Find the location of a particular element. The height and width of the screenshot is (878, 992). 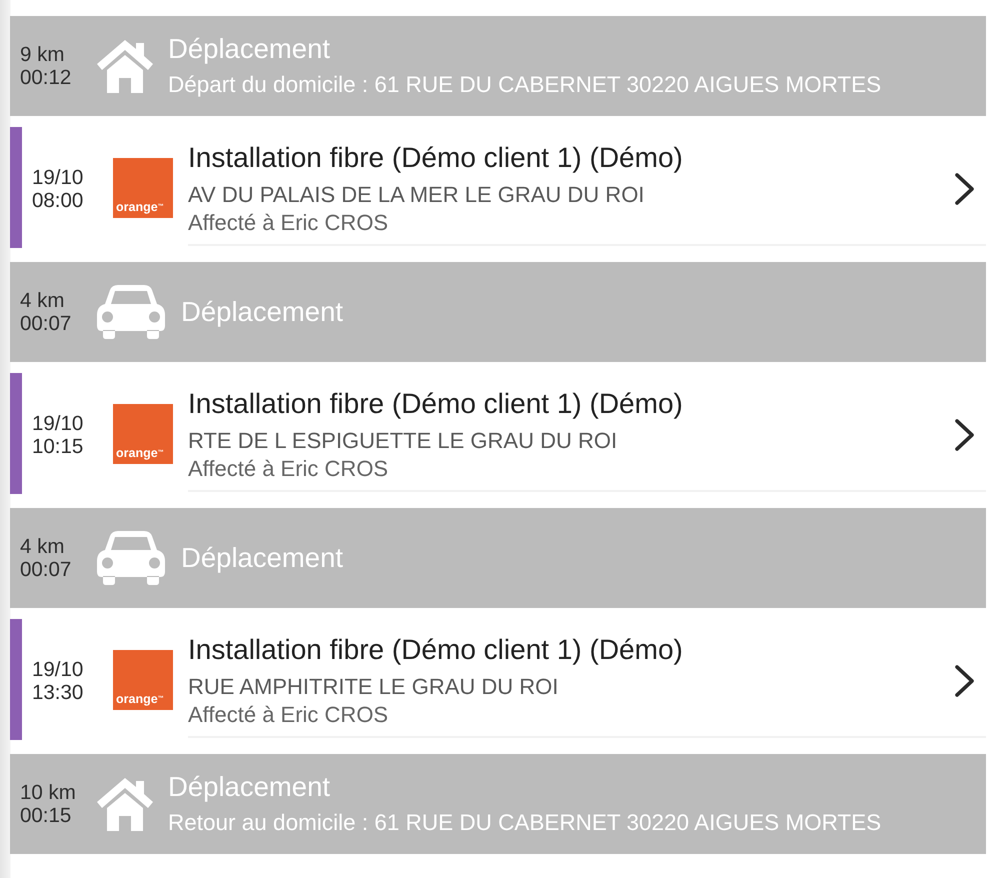

time-text: 10:15 is located at coordinates (58, 446).